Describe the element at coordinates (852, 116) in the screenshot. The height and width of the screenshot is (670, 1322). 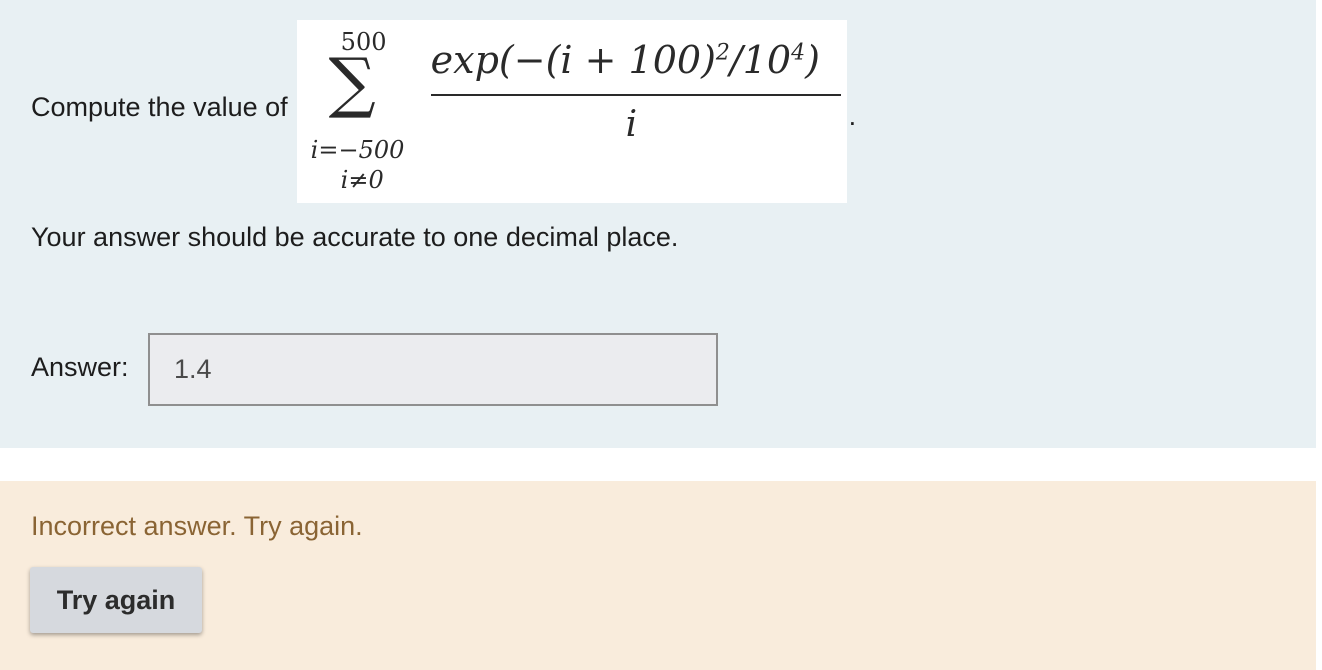
I see `sentence-period: .` at that location.